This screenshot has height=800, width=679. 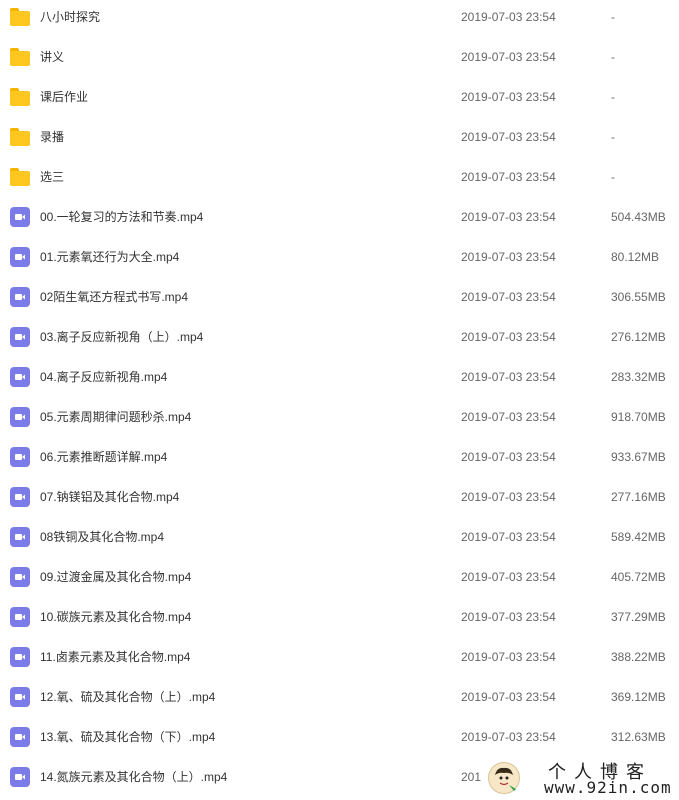 I want to click on file-size: 933.67MB, so click(x=638, y=457).